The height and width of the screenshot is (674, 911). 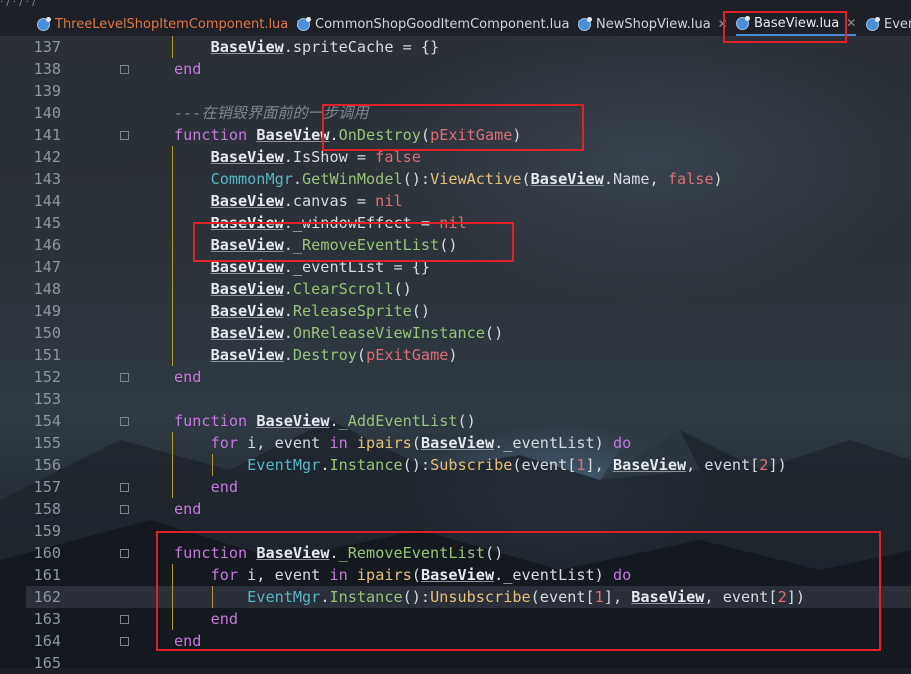 What do you see at coordinates (47, 619) in the screenshot?
I see `line-number: 163` at bounding box center [47, 619].